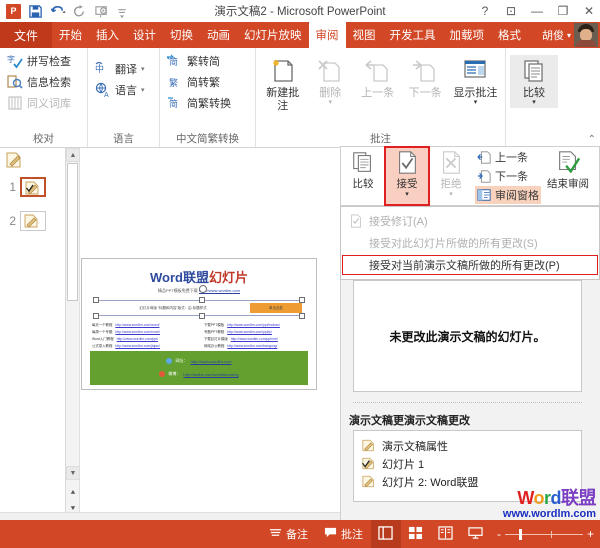  I want to click on accept-button: 接受 ▾, so click(407, 176).